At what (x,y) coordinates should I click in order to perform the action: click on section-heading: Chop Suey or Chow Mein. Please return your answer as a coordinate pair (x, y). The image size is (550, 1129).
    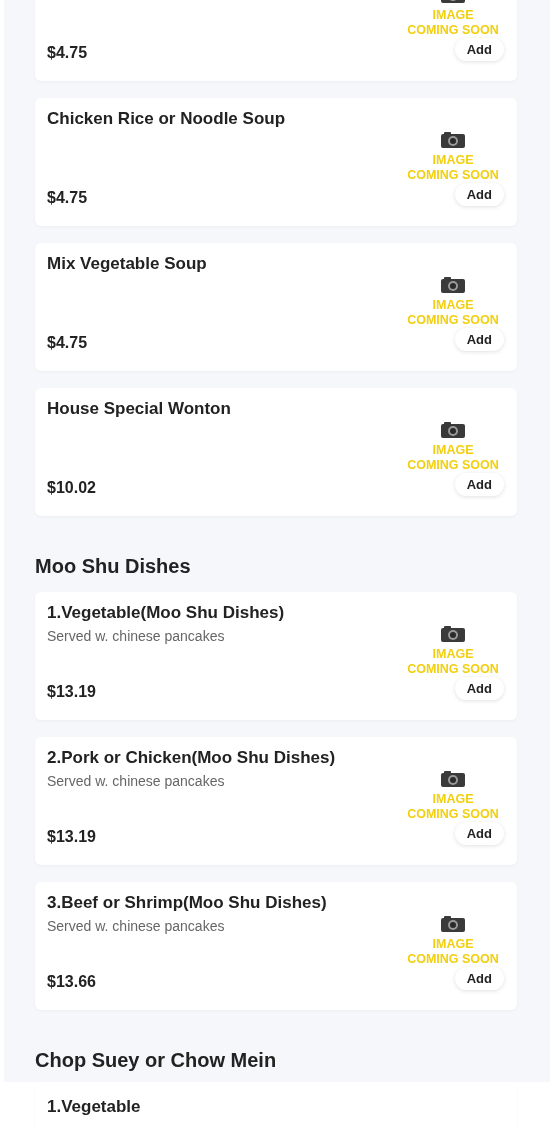
    Looking at the image, I should click on (156, 1060).